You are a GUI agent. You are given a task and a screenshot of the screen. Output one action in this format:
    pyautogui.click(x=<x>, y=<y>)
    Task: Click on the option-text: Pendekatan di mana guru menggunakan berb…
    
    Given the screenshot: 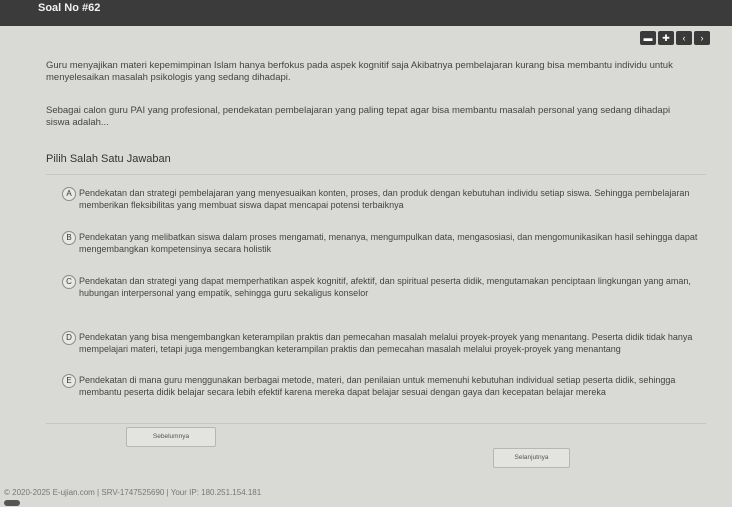 What is the action you would take?
    pyautogui.click(x=377, y=386)
    